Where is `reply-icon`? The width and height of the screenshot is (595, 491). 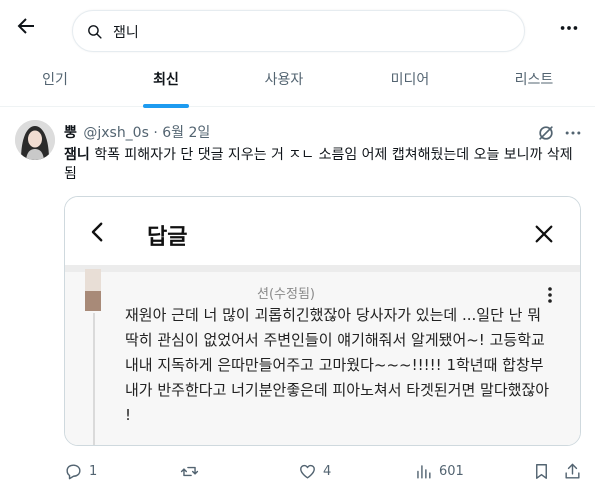
reply-icon is located at coordinates (73, 471).